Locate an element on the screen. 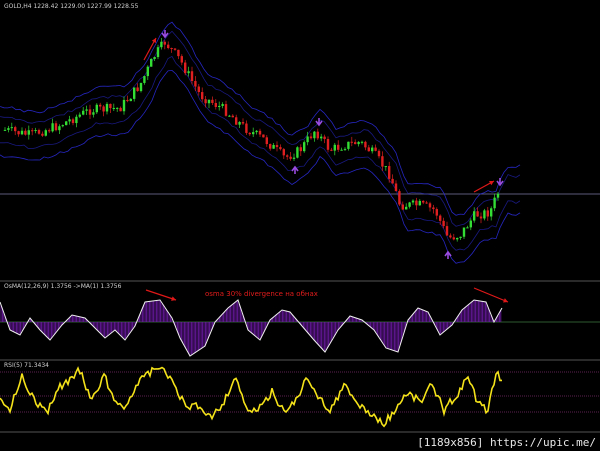  watermark: [1189x856] https://upic.me/ is located at coordinates (506, 442).